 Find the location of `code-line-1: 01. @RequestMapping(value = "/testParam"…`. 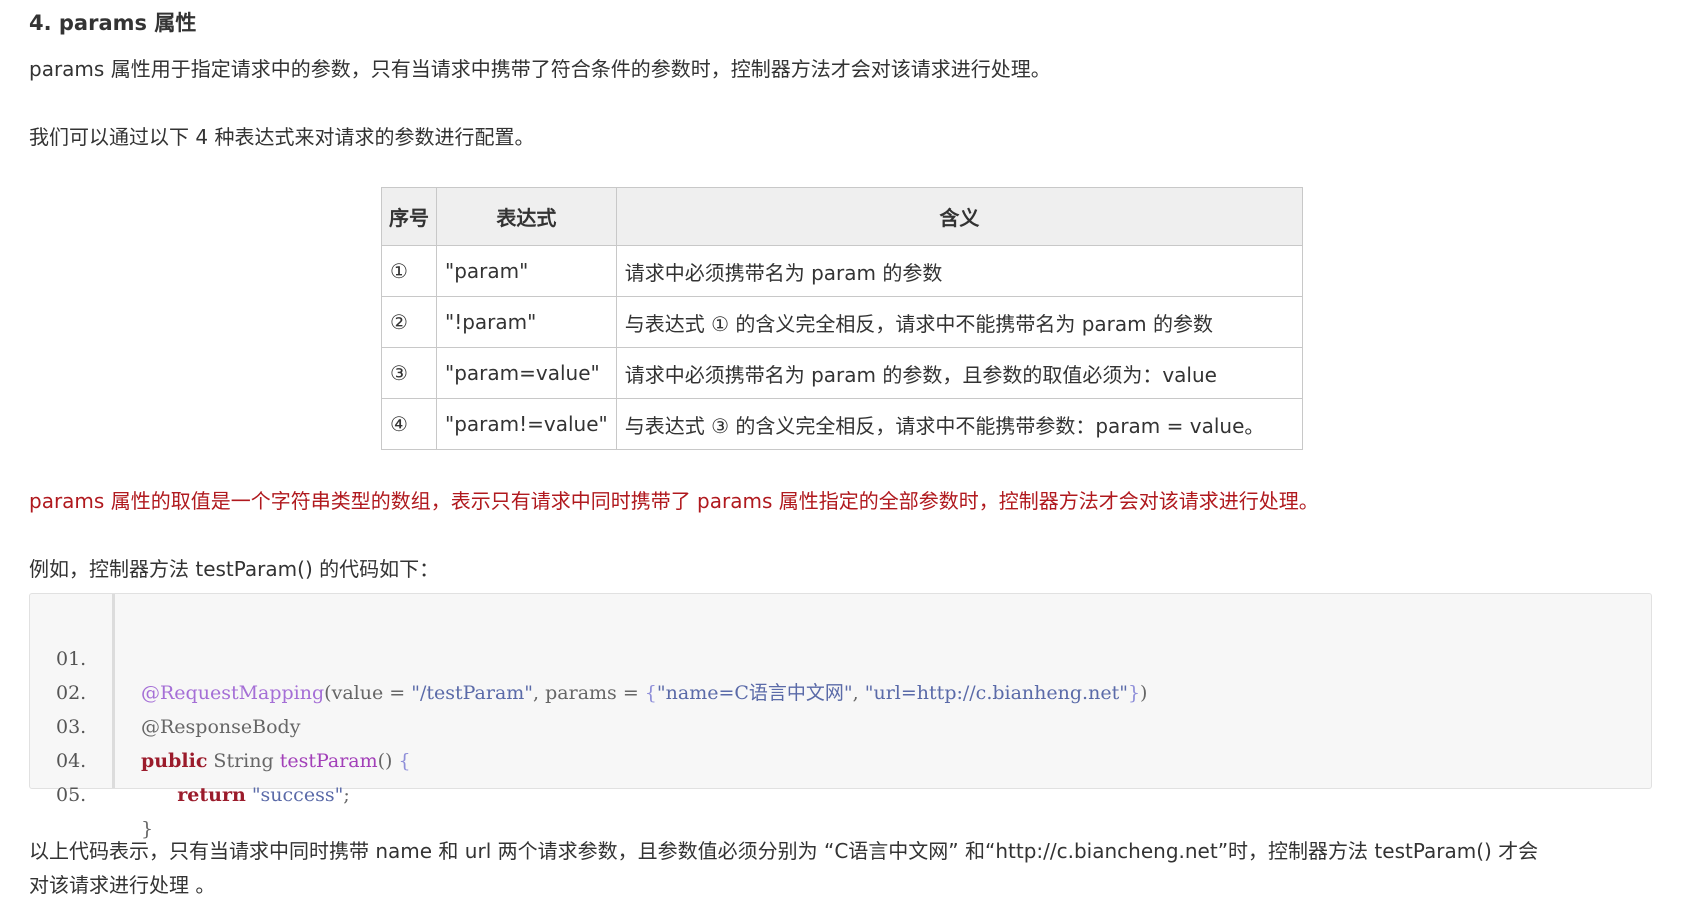

code-line-1: 01. @RequestMapping(value = "/testParam"… is located at coordinates (588, 656).